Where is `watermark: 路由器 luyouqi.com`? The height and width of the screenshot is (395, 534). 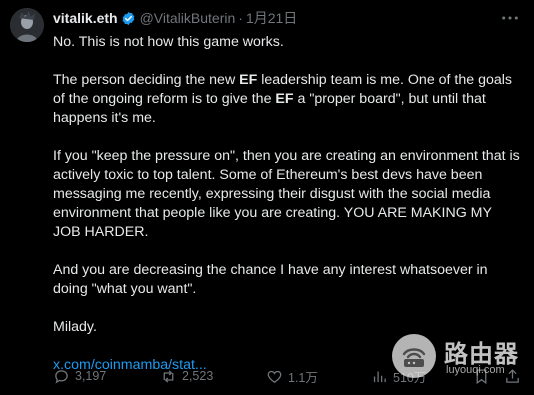 watermark: 路由器 luyouqi.com is located at coordinates (462, 358).